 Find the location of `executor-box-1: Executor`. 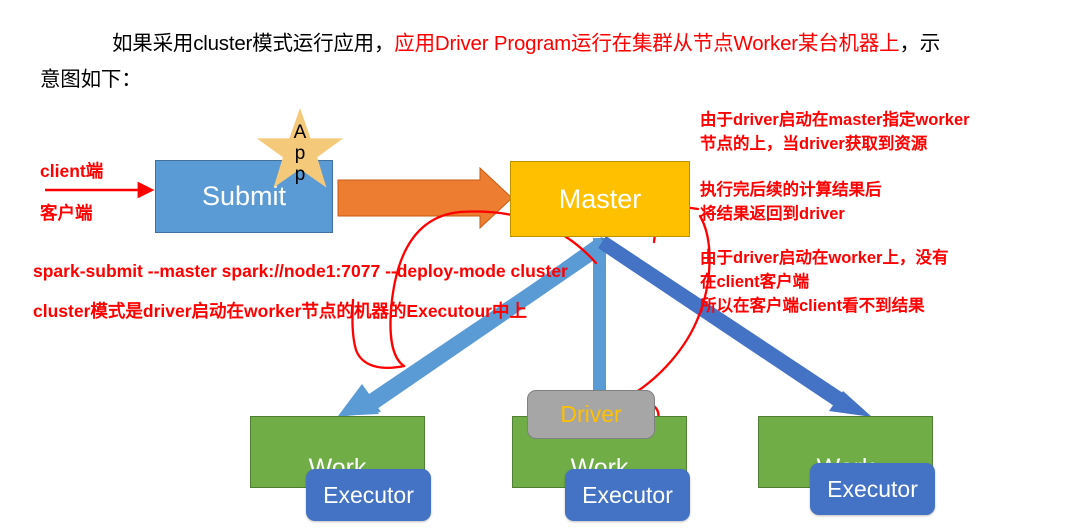

executor-box-1: Executor is located at coordinates (368, 495).